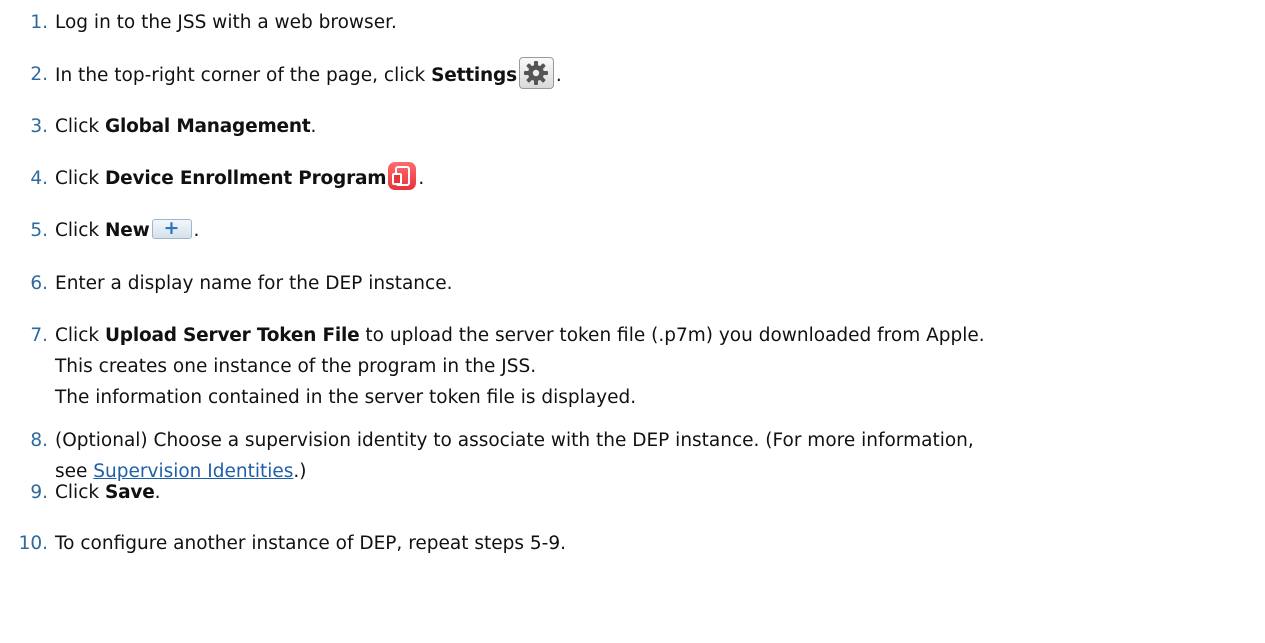  What do you see at coordinates (39, 74) in the screenshot?
I see `step-number: 2.` at bounding box center [39, 74].